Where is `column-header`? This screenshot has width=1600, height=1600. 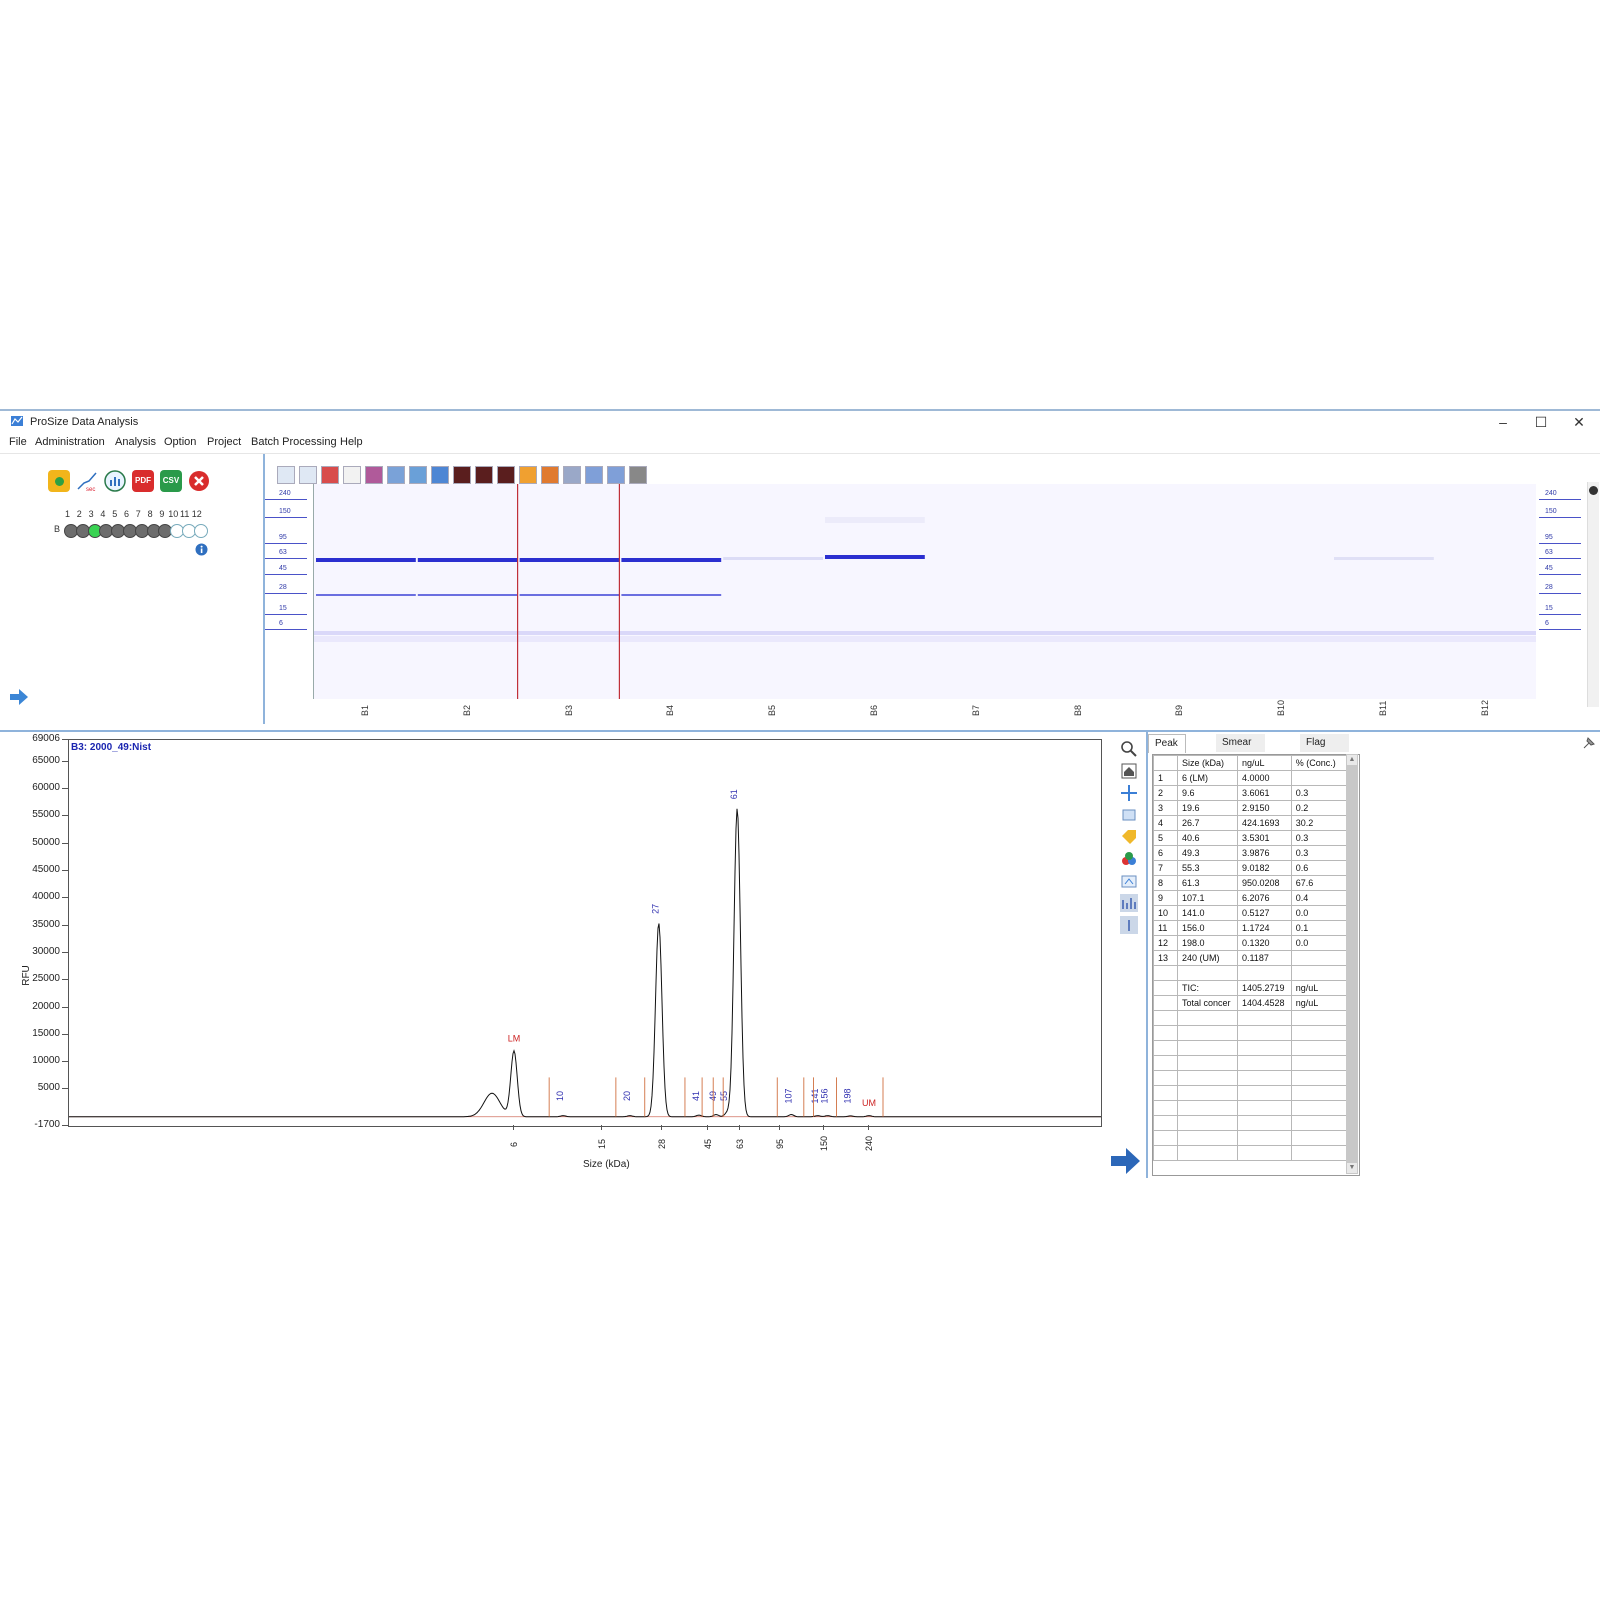 column-header is located at coordinates (1165, 763).